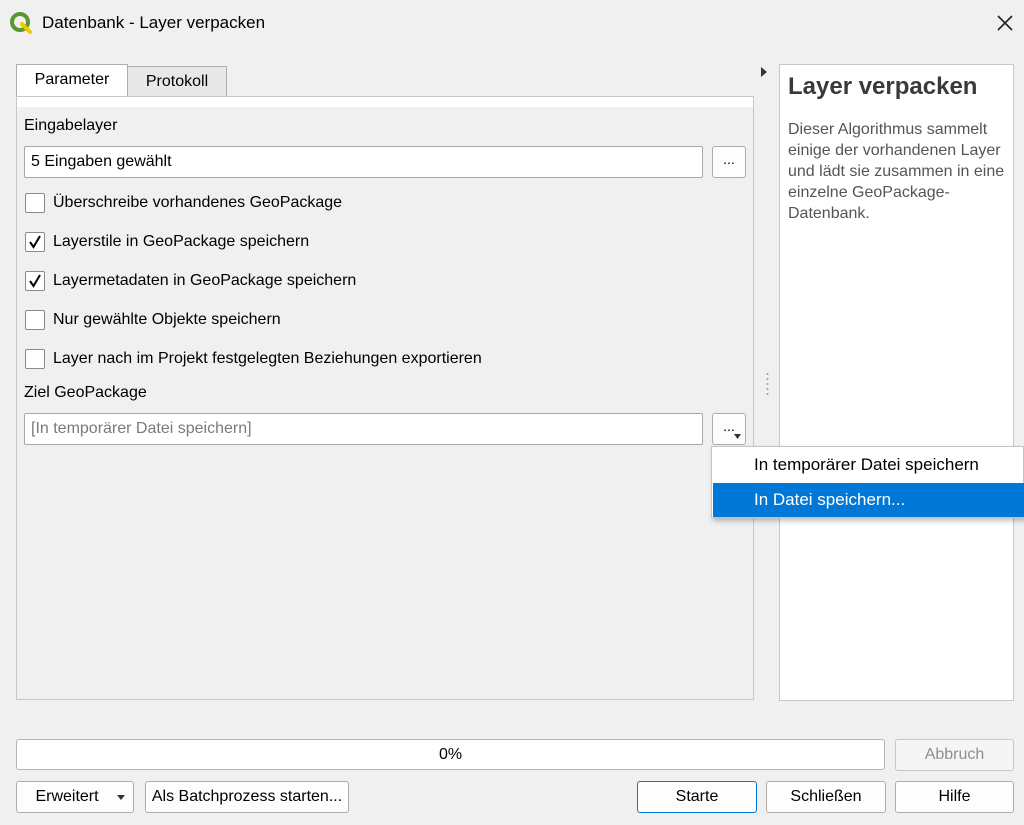 This screenshot has width=1024, height=825. I want to click on help-button: Hilfe, so click(954, 797).